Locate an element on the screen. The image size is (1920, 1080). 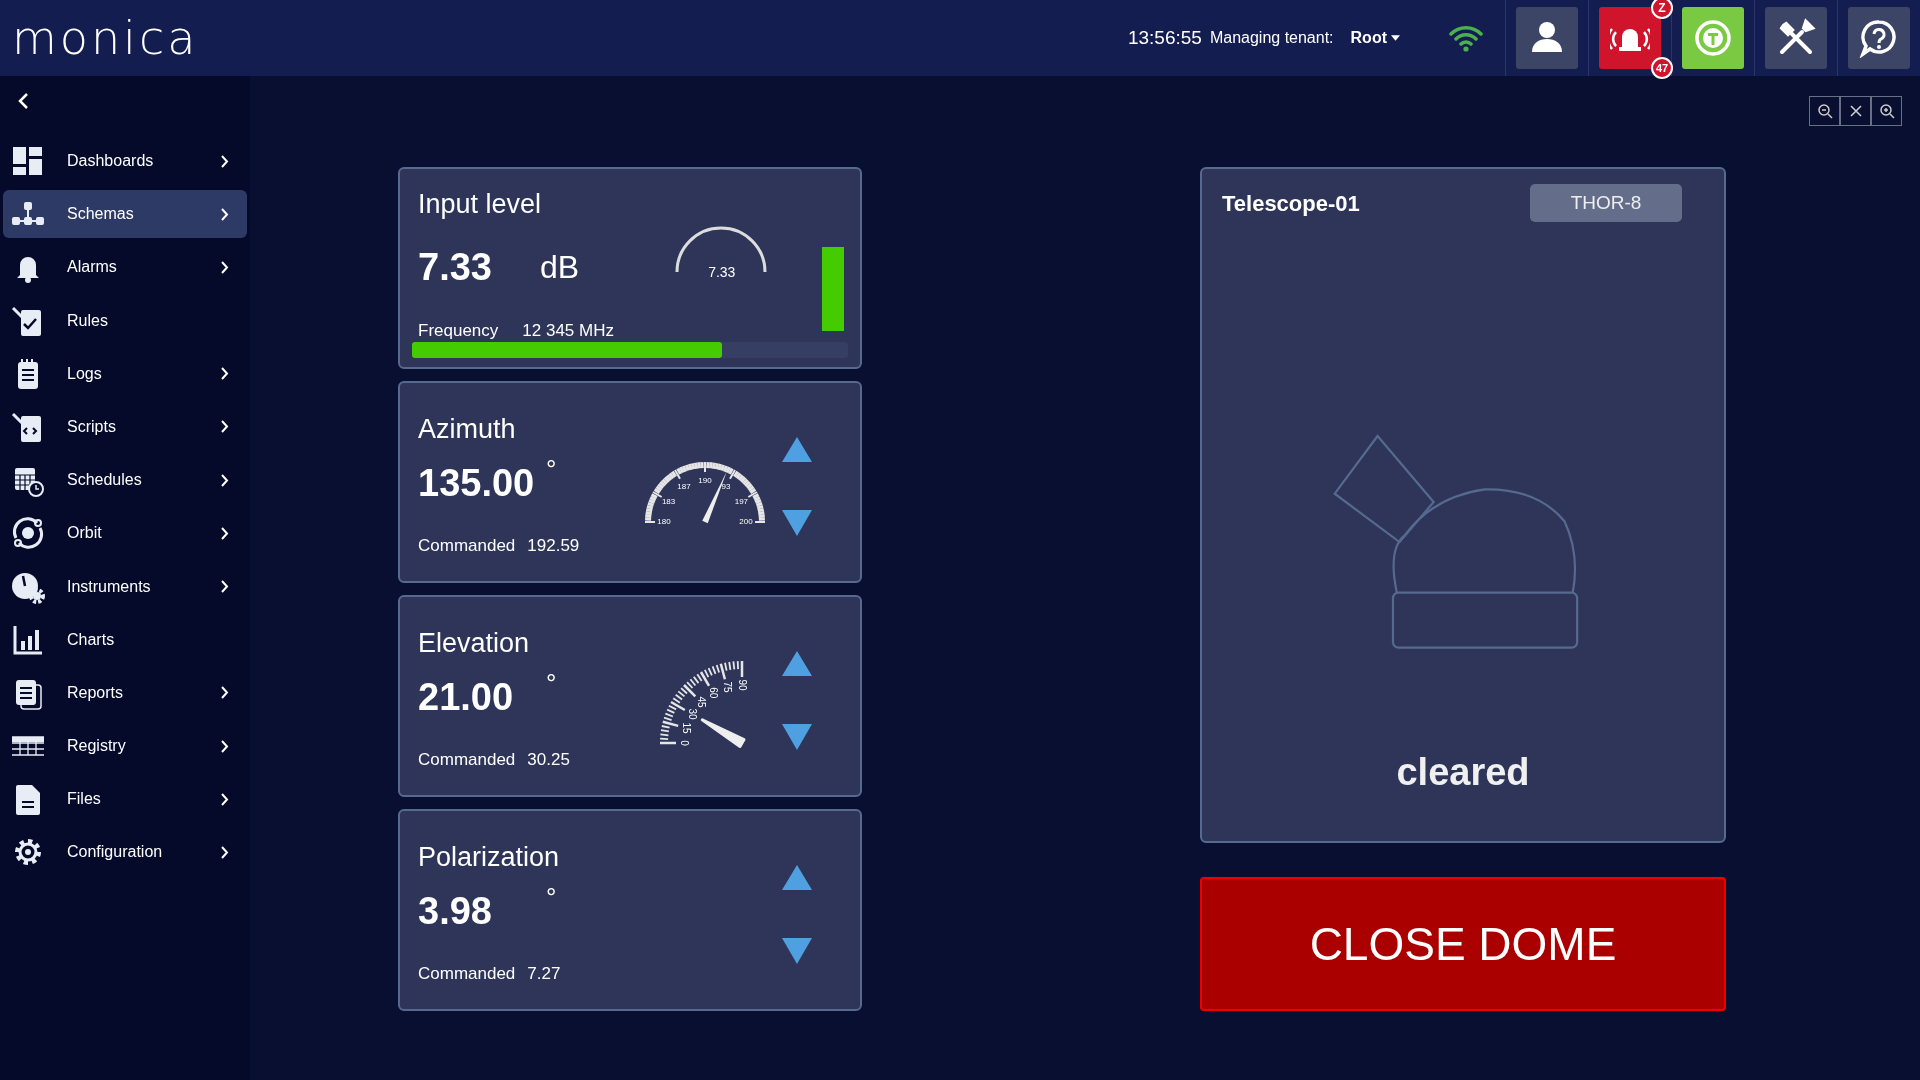
alarm-count-badge: 47 is located at coordinates (1662, 68).